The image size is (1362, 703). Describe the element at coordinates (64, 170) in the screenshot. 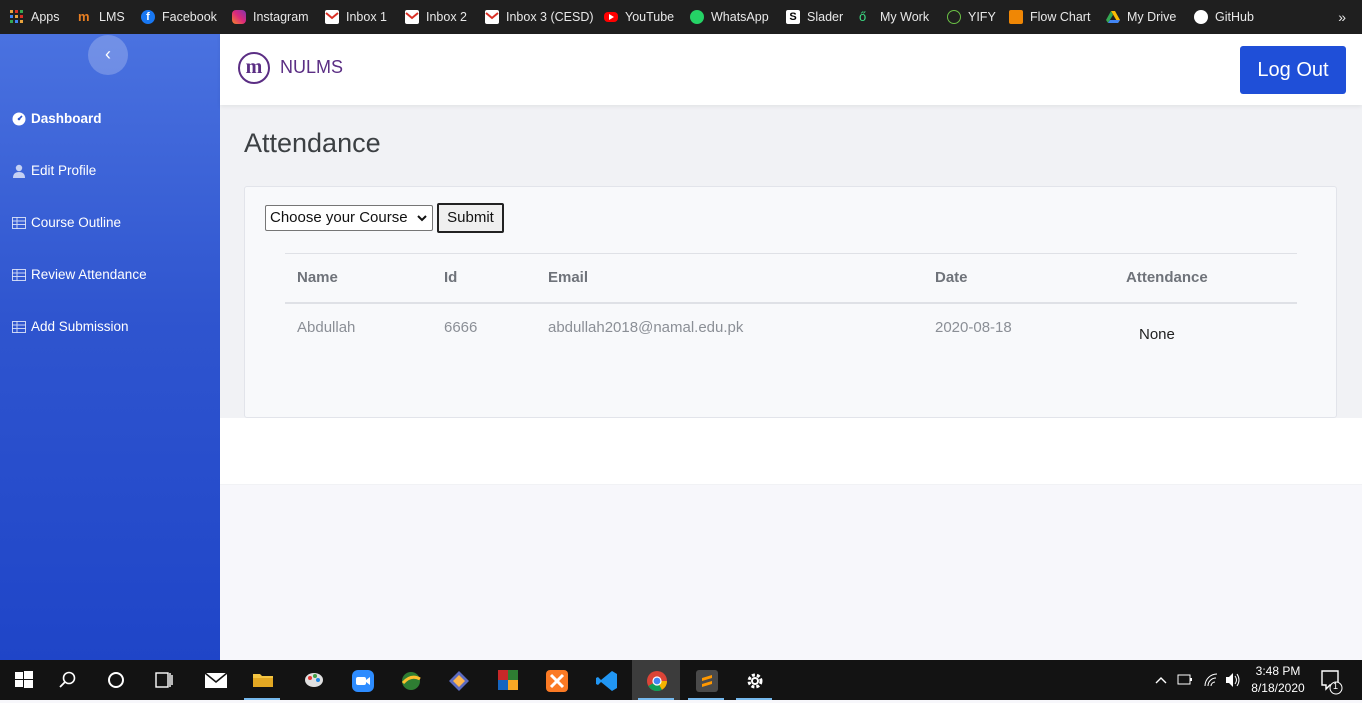

I see `sidebar-item-label: Edit Profile` at that location.